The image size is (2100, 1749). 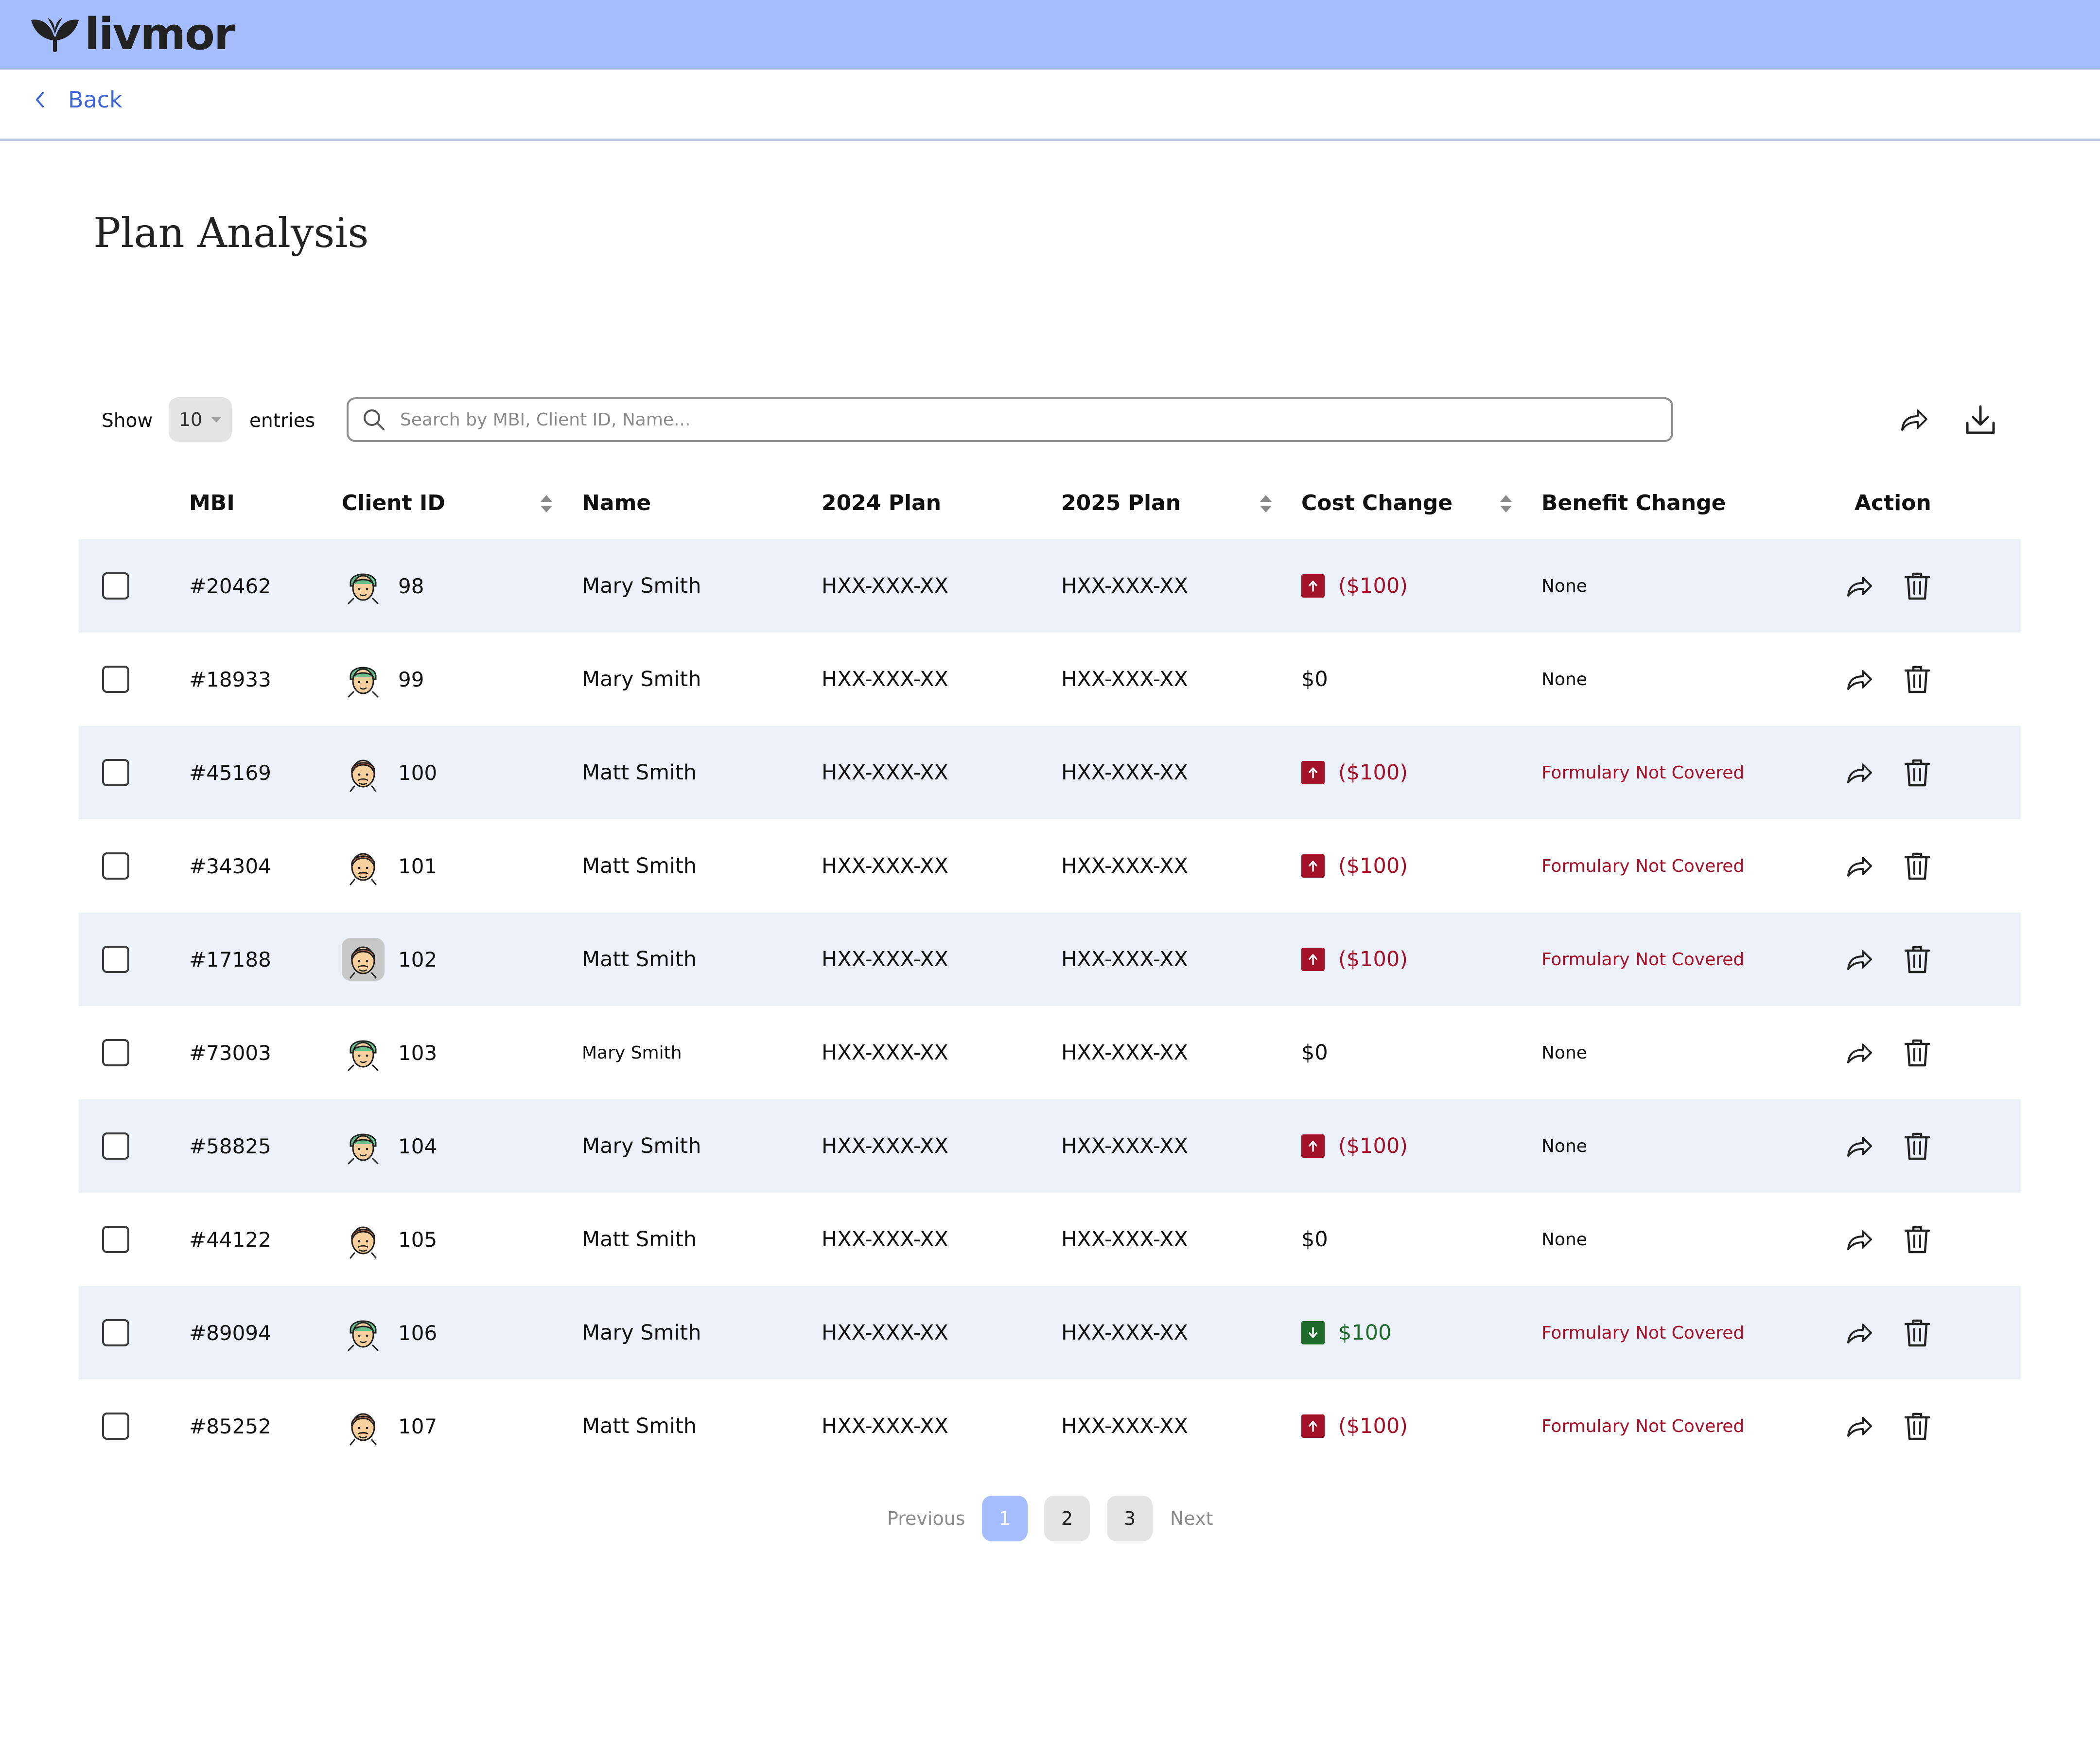 I want to click on search-input, so click(x=1007, y=420).